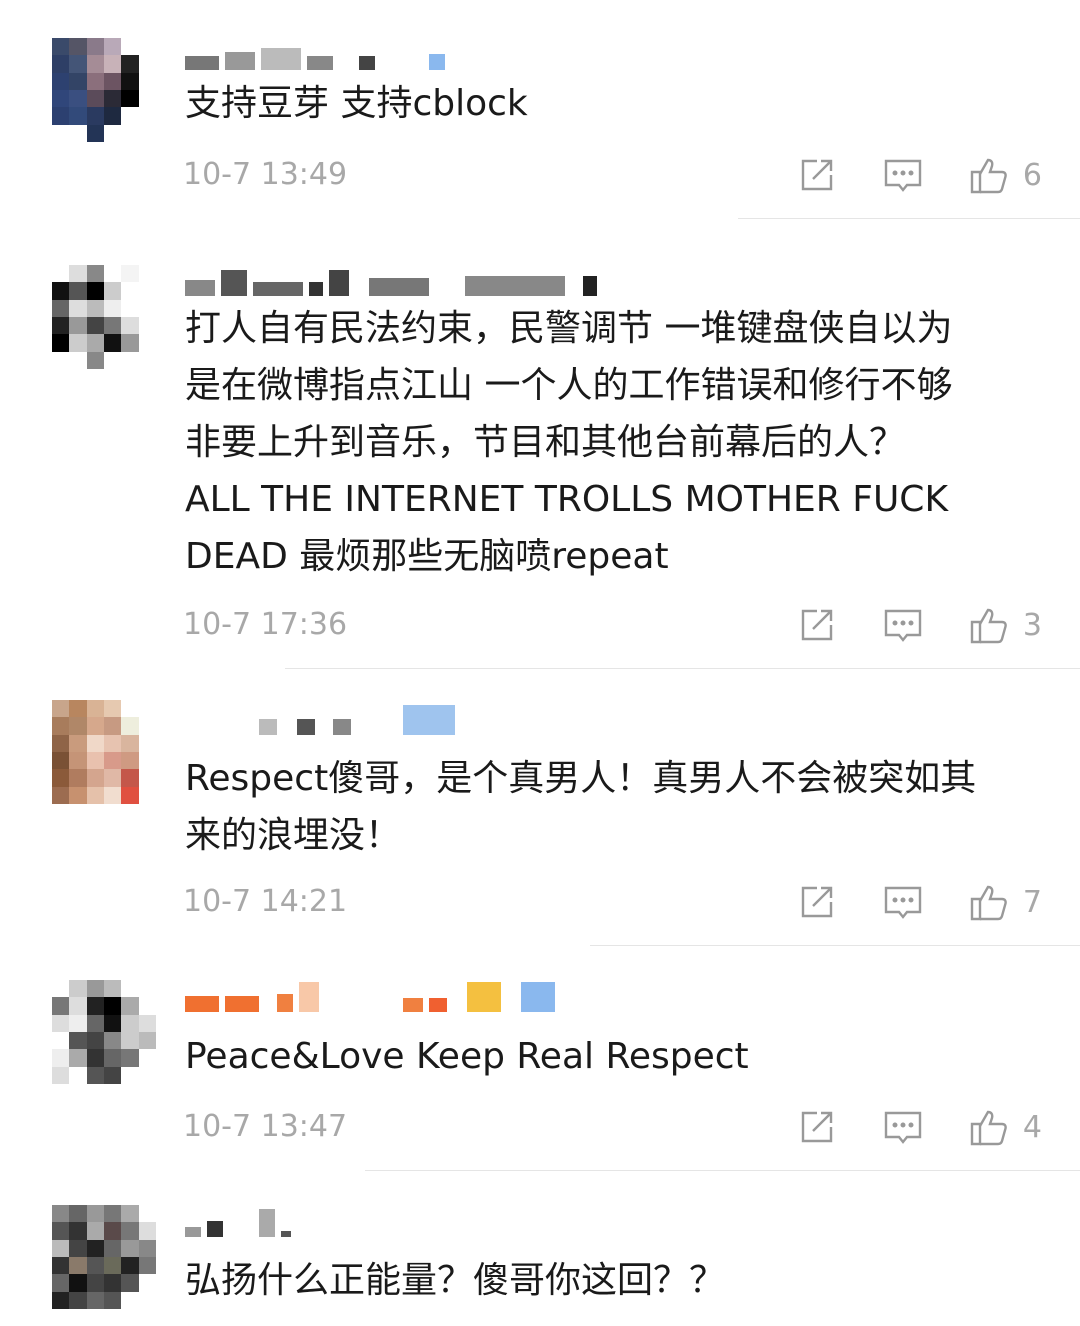  What do you see at coordinates (455, 1280) in the screenshot?
I see `comment-text: 弘扬什么正能量？傻哥你这回？？` at bounding box center [455, 1280].